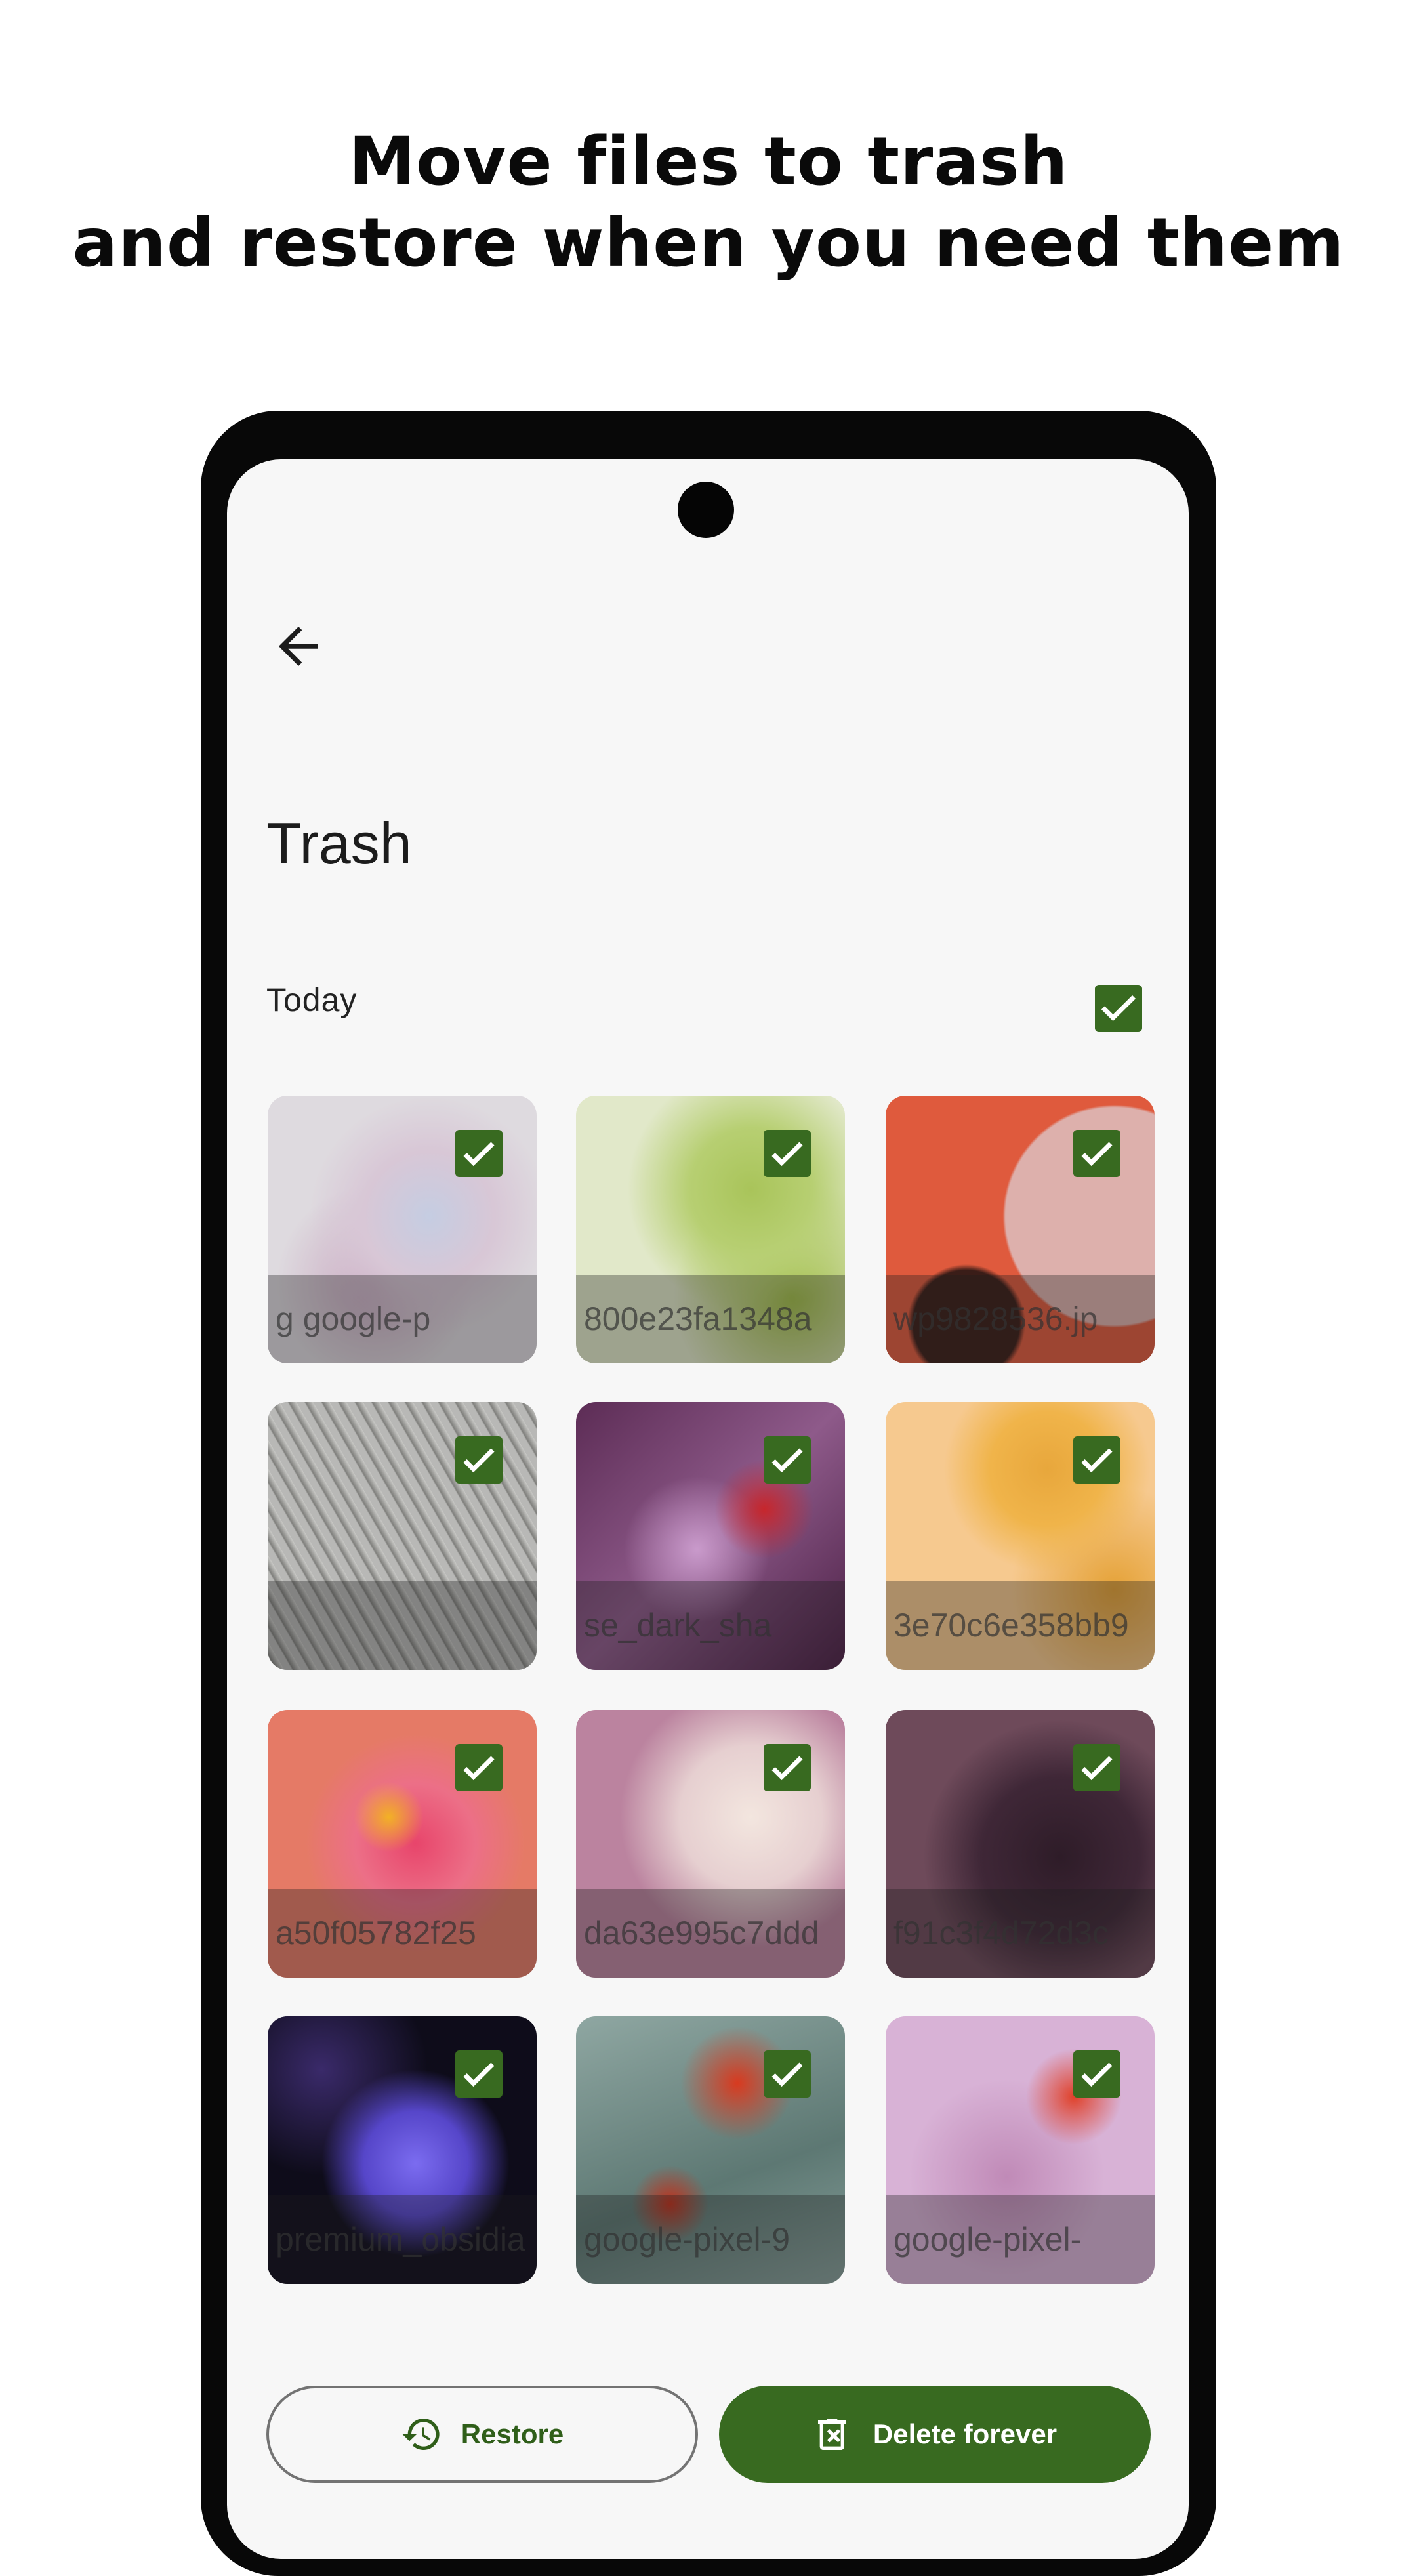 This screenshot has height=2576, width=1417. What do you see at coordinates (421, 2434) in the screenshot?
I see `history-icon` at bounding box center [421, 2434].